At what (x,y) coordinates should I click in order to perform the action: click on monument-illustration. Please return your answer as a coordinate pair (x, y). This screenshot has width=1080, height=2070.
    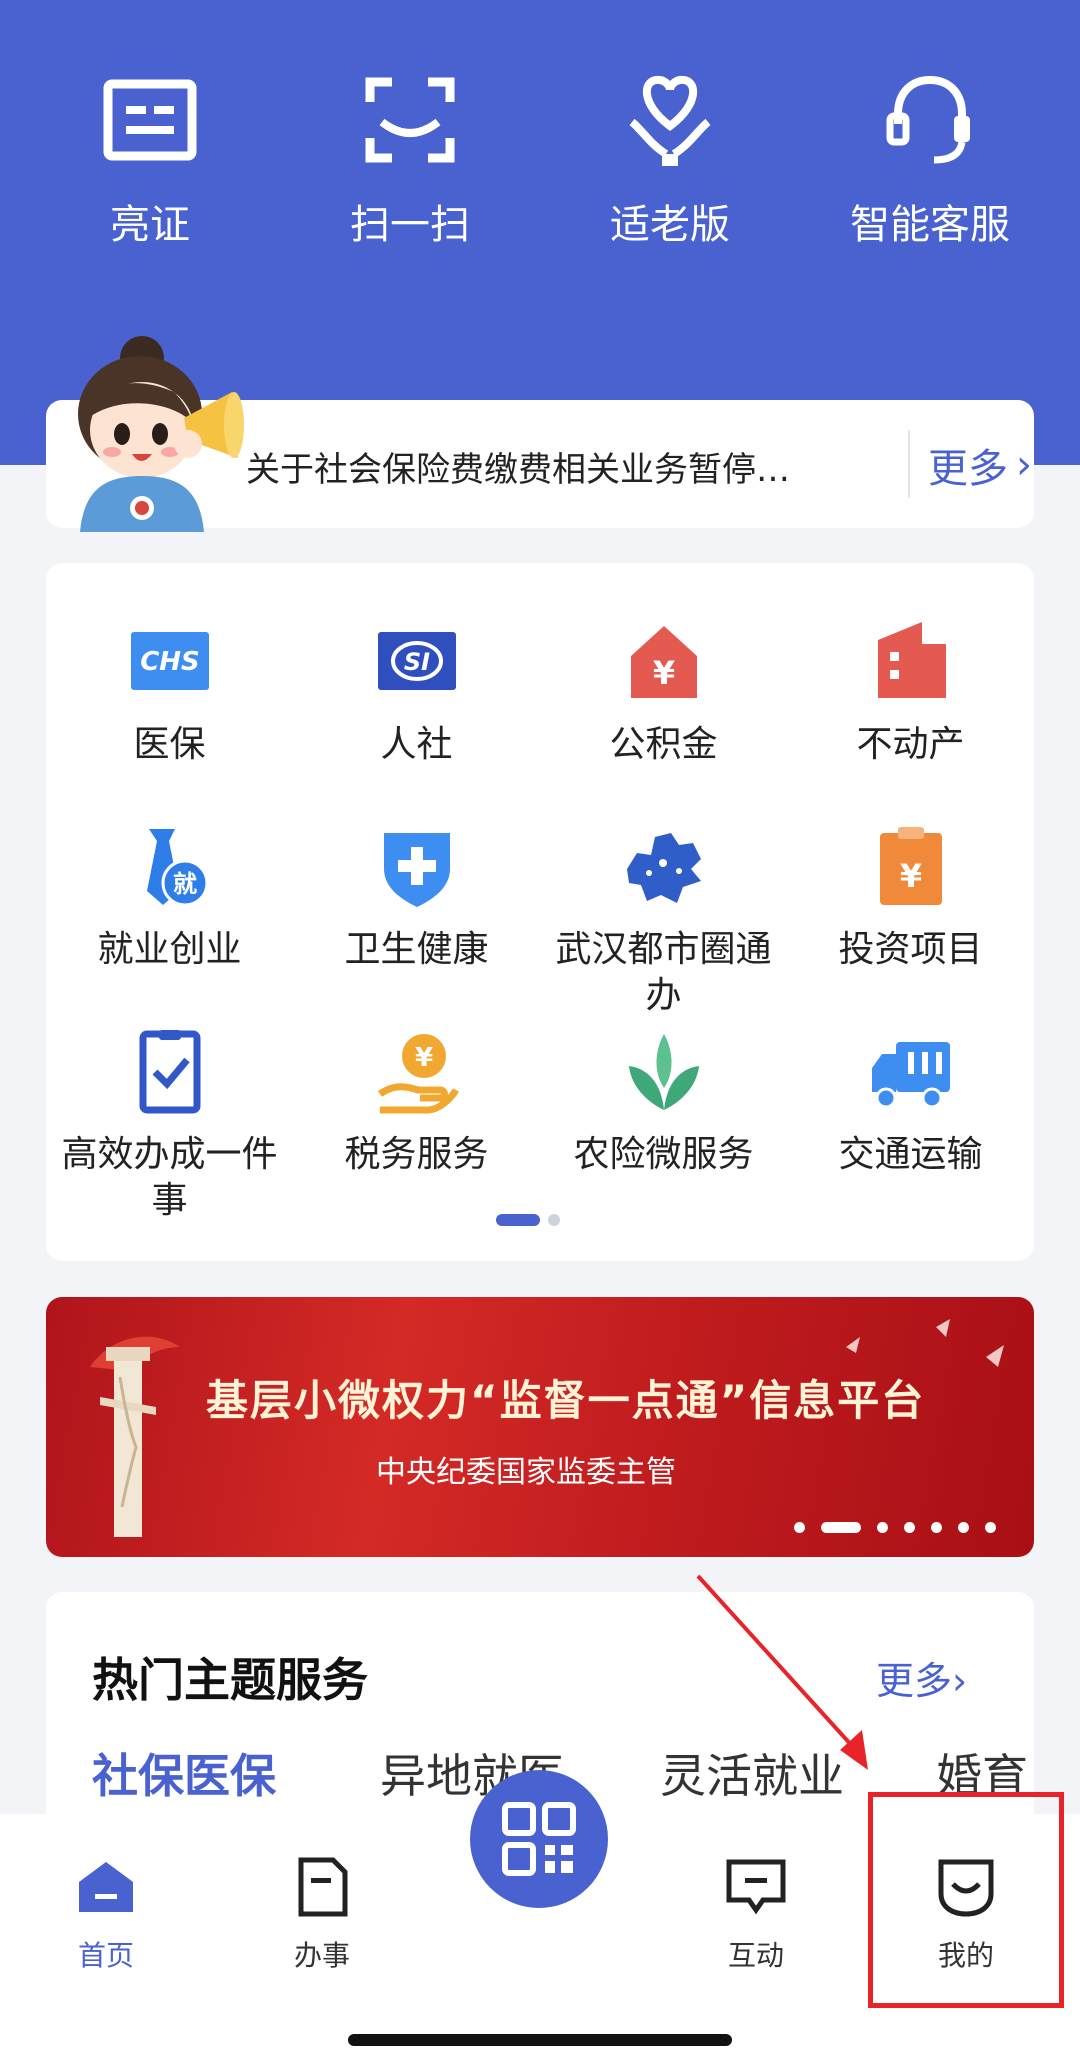
    Looking at the image, I should click on (135, 1436).